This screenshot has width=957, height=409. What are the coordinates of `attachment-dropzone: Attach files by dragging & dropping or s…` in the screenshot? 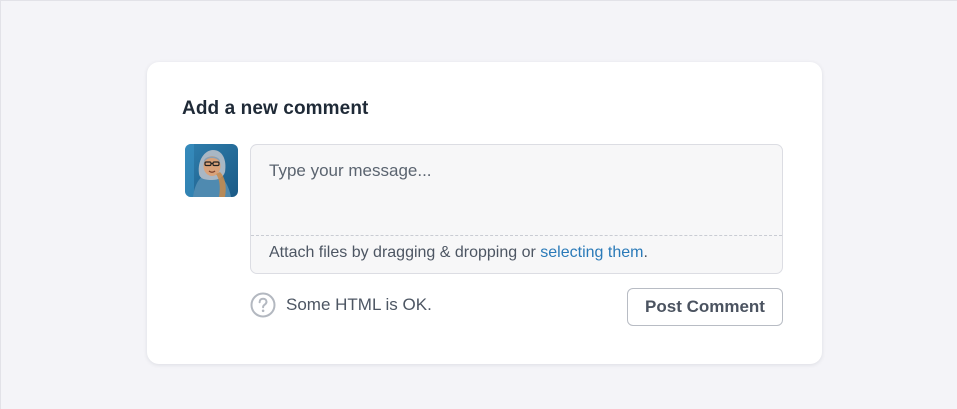 It's located at (516, 254).